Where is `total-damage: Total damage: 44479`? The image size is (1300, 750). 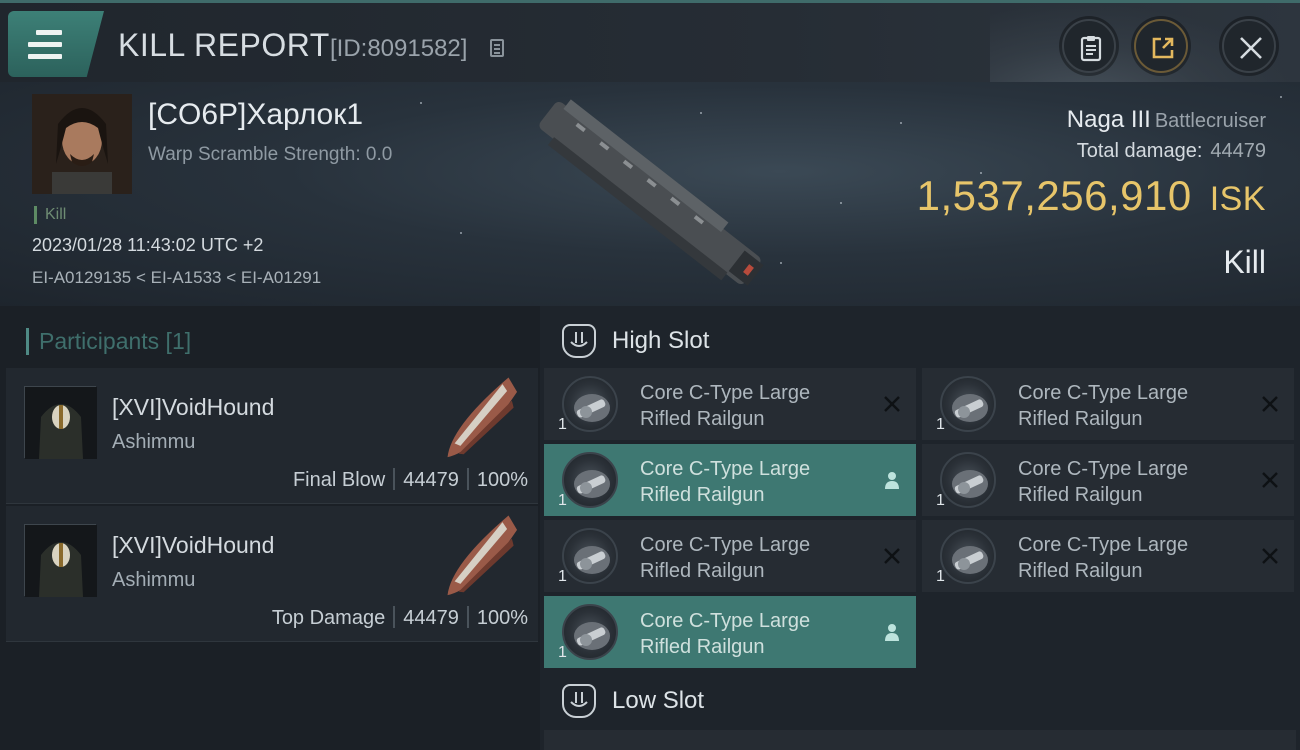
total-damage: Total damage: 44479 is located at coordinates (1171, 151).